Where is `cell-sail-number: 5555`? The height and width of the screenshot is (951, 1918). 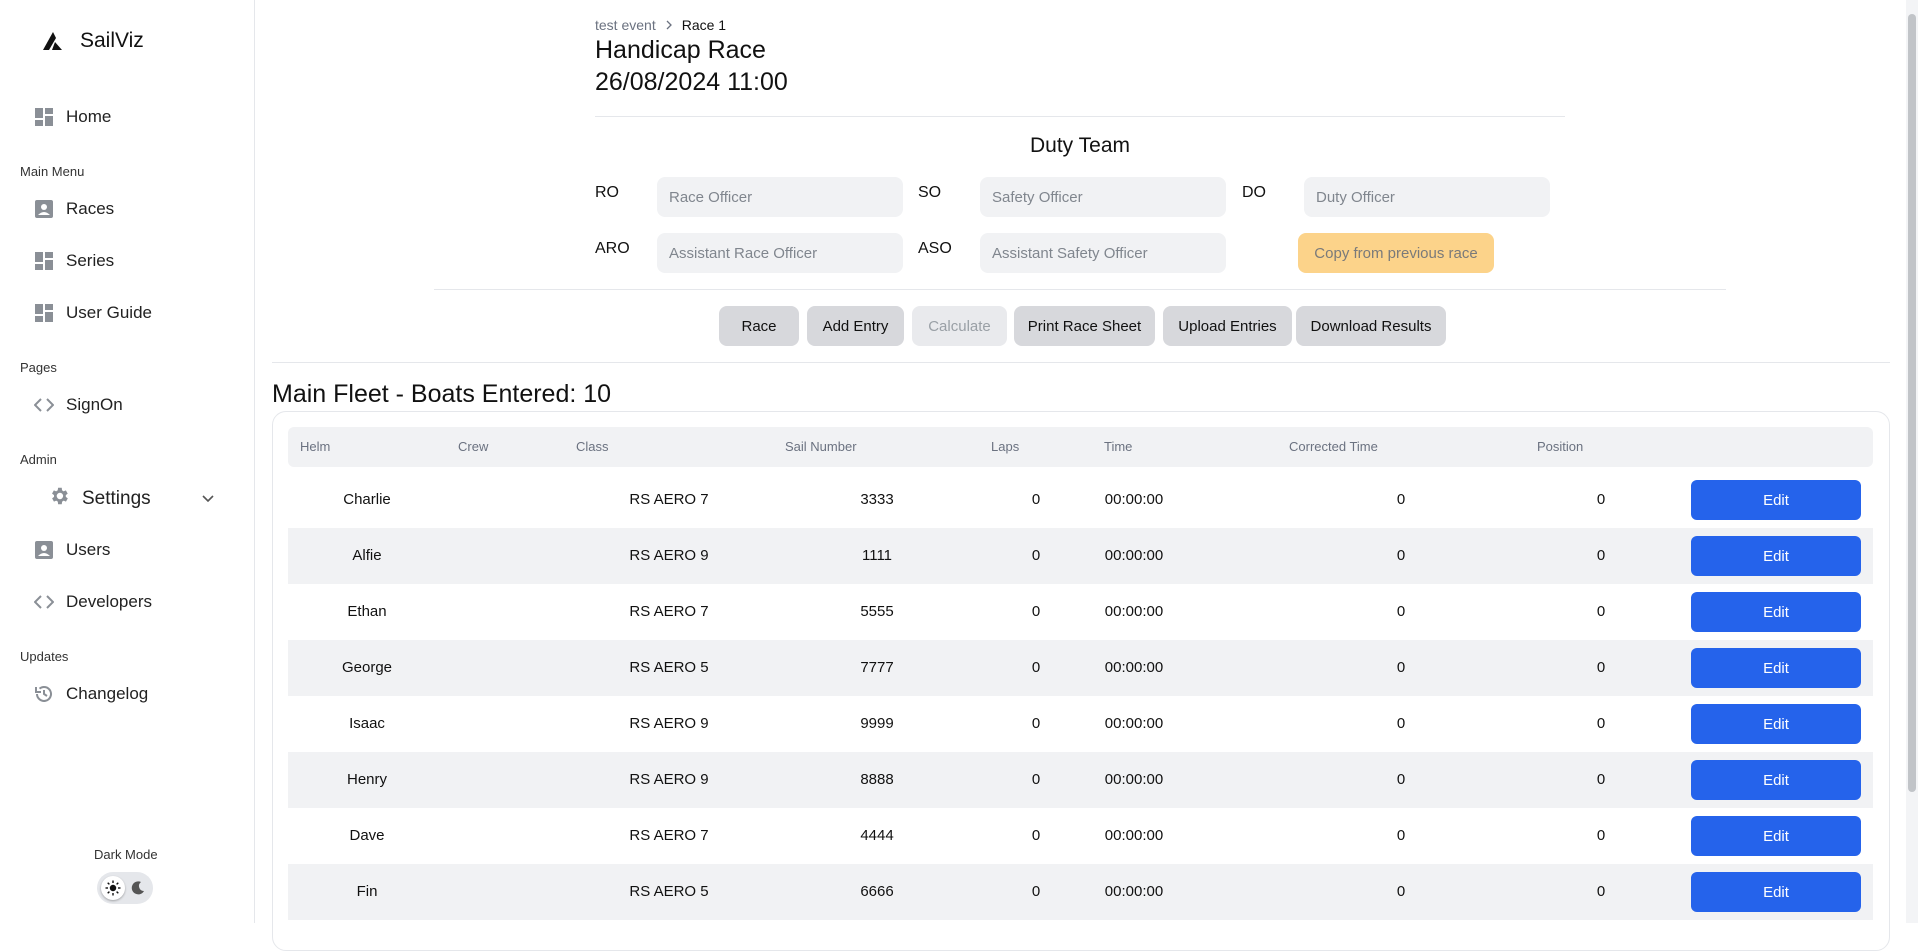
cell-sail-number: 5555 is located at coordinates (877, 611).